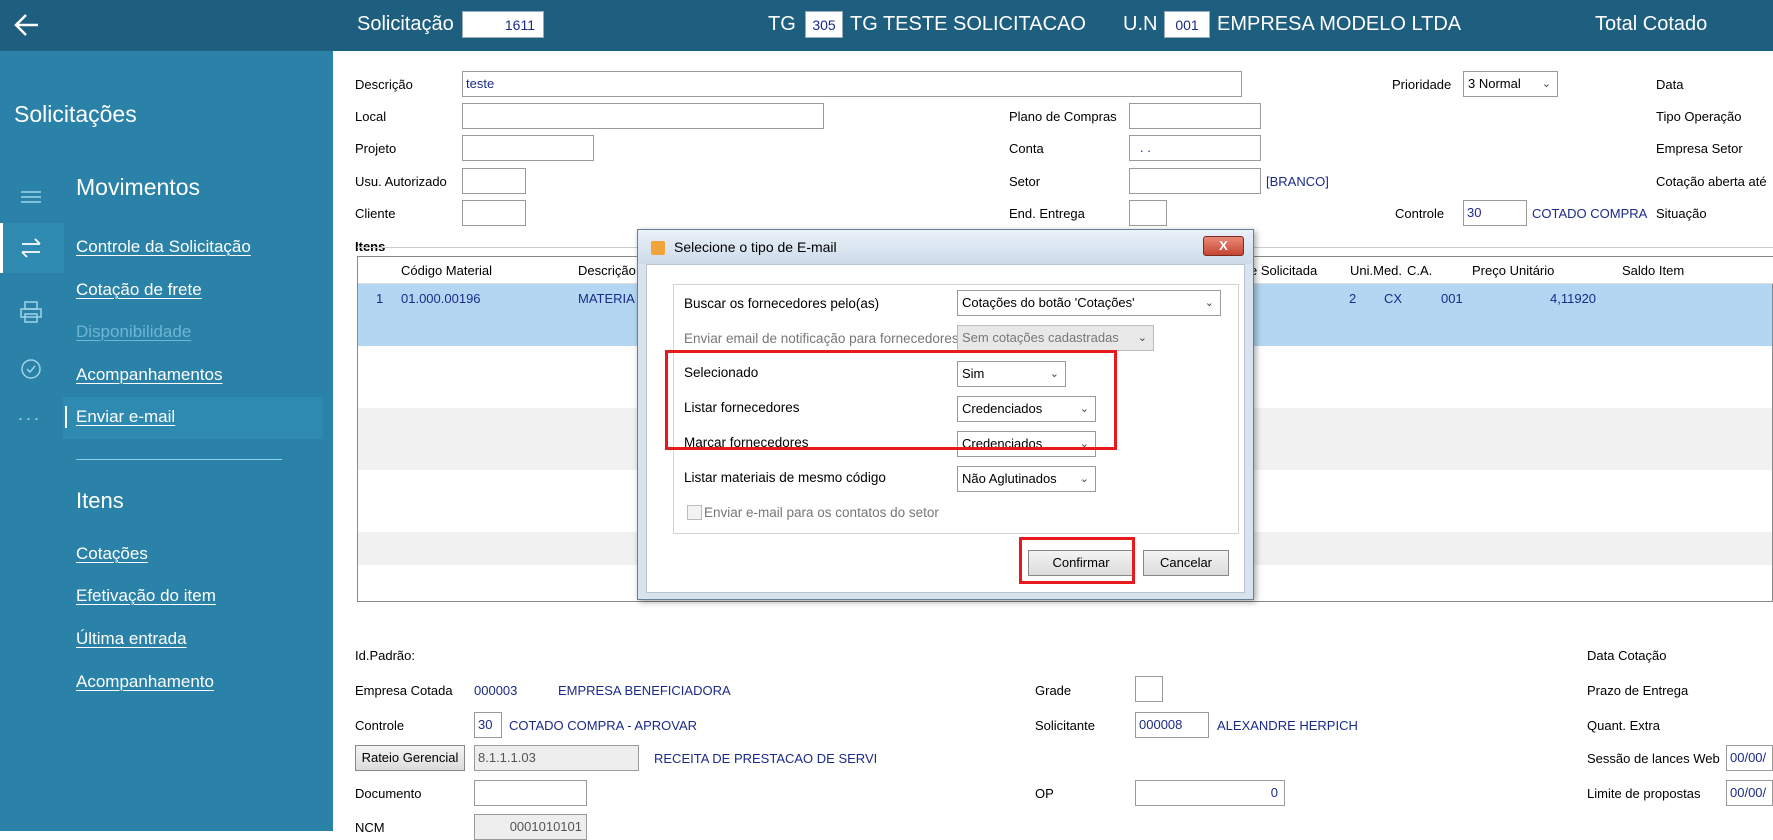  Describe the element at coordinates (388, 793) in the screenshot. I see `documento-label: Documento` at that location.